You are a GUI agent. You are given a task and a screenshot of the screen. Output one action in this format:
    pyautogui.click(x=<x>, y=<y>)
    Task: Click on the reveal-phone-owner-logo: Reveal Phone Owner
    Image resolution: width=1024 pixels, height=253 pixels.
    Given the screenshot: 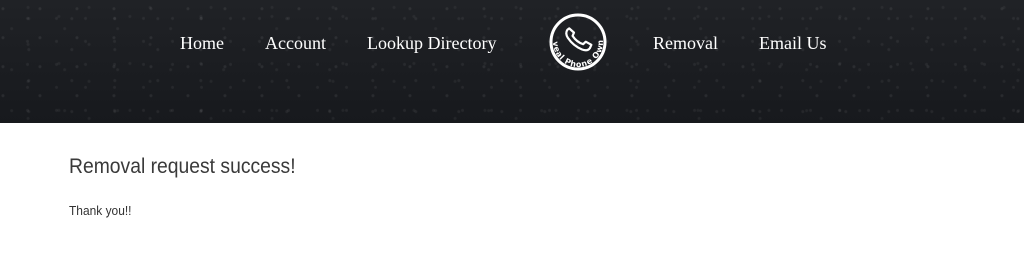 What is the action you would take?
    pyautogui.click(x=572, y=38)
    